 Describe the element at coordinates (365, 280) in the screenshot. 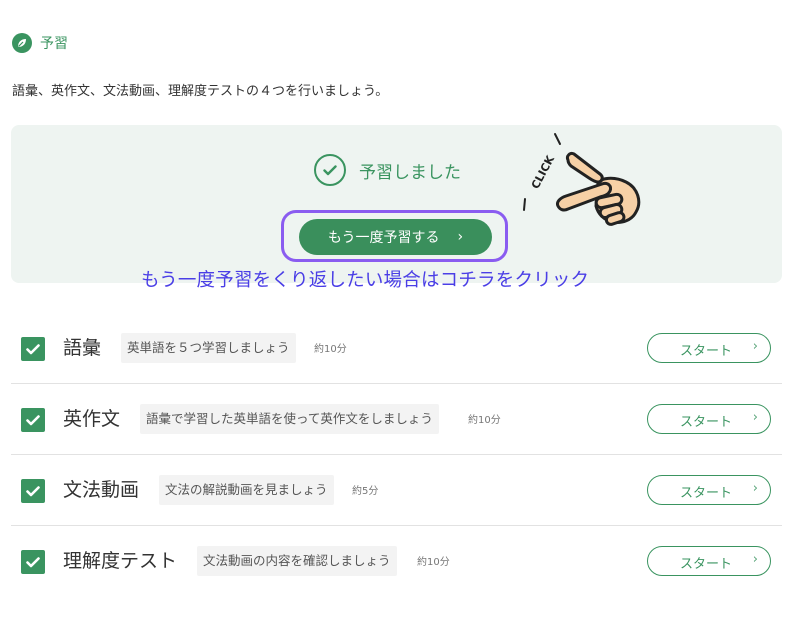

I see `hint-caption: もう一度予習をくり返したい場合はコチラをクリック` at that location.